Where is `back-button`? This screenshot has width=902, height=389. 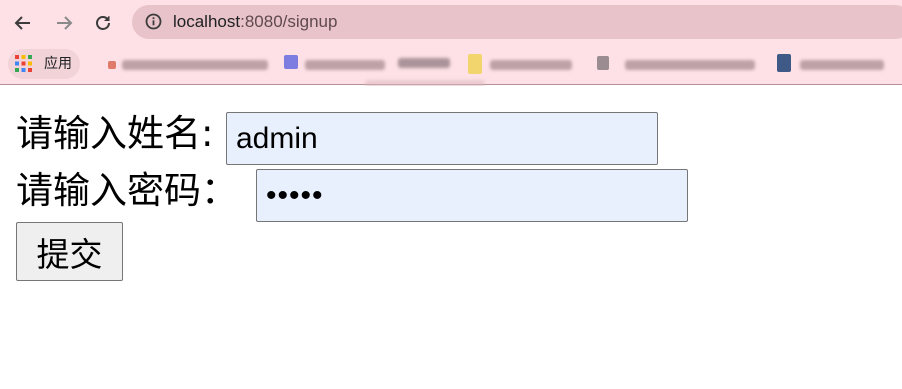
back-button is located at coordinates (23, 23).